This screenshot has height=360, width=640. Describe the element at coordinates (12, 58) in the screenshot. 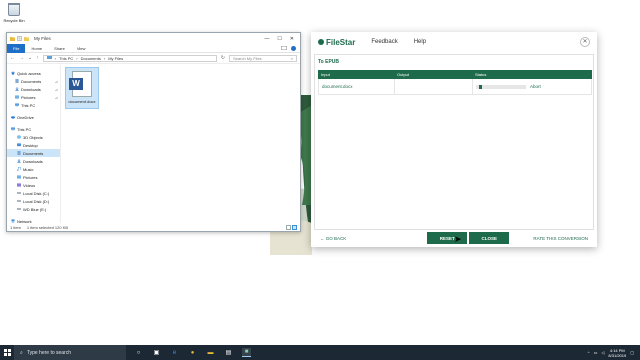

I see `back-icon: ←` at that location.